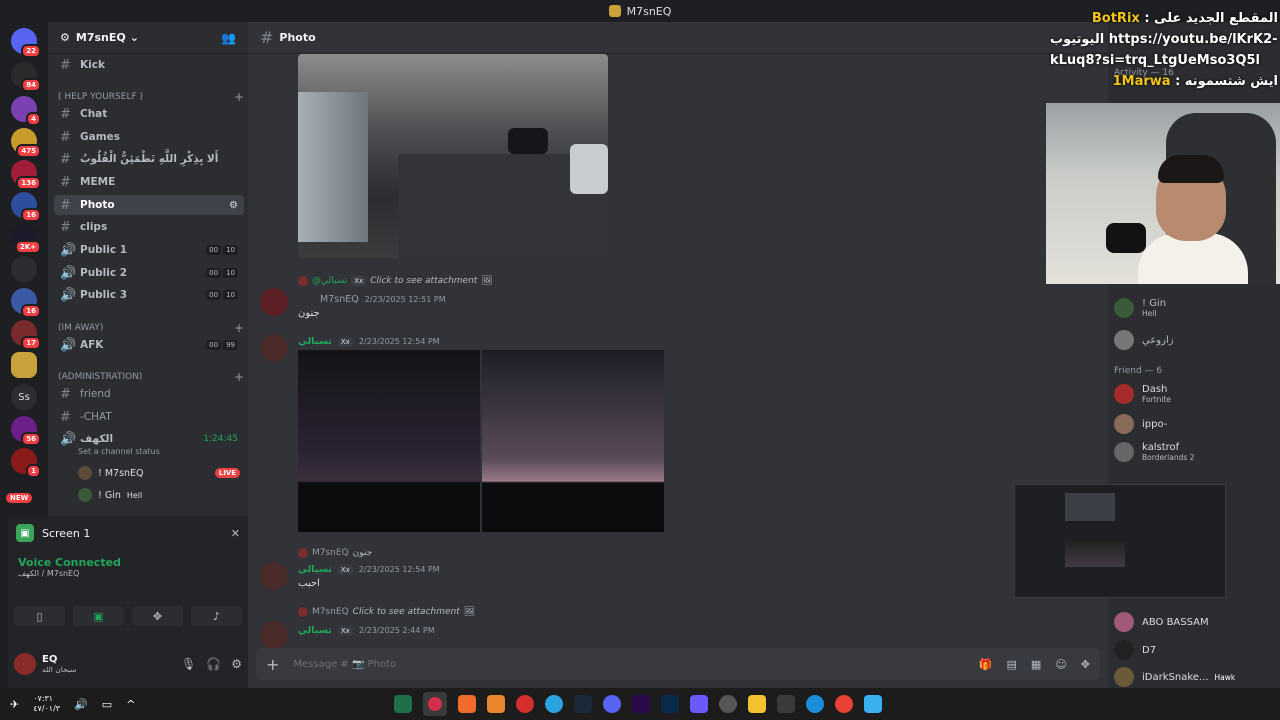 This screenshot has height=720, width=1280. I want to click on chrome-icon, so click(844, 704).